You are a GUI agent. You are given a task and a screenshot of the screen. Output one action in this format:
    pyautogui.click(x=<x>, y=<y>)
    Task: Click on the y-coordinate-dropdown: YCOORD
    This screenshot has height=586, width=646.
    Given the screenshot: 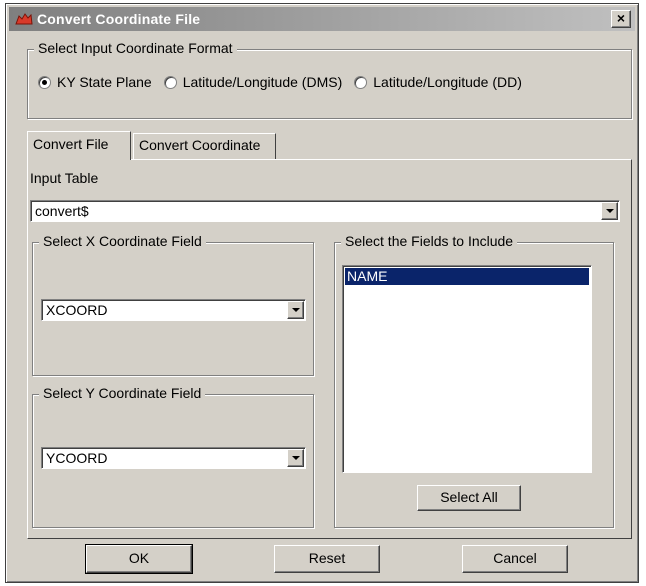 What is the action you would take?
    pyautogui.click(x=173, y=458)
    